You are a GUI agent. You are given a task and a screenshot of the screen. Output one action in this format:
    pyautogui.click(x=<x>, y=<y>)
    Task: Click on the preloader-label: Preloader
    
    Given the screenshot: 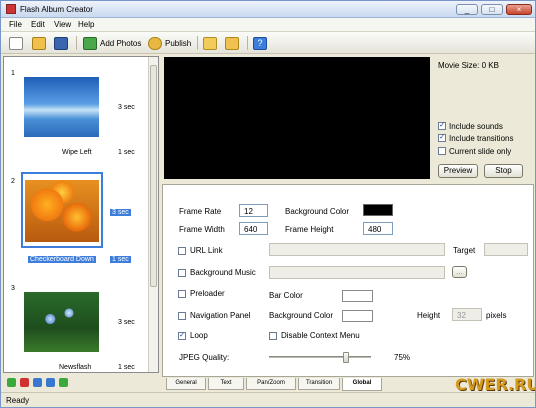 What is the action you would take?
    pyautogui.click(x=207, y=293)
    